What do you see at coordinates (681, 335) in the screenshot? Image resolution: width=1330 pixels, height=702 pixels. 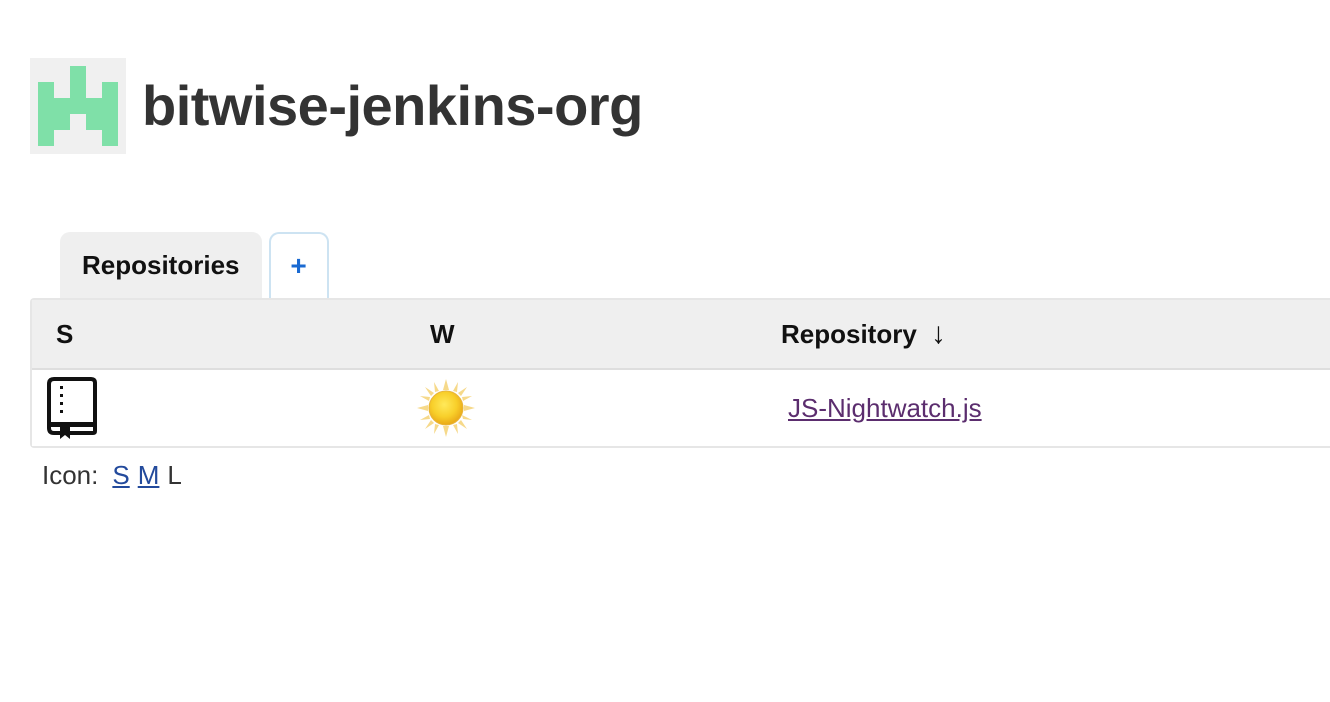 I see `table-header: S W Repository ↓` at bounding box center [681, 335].